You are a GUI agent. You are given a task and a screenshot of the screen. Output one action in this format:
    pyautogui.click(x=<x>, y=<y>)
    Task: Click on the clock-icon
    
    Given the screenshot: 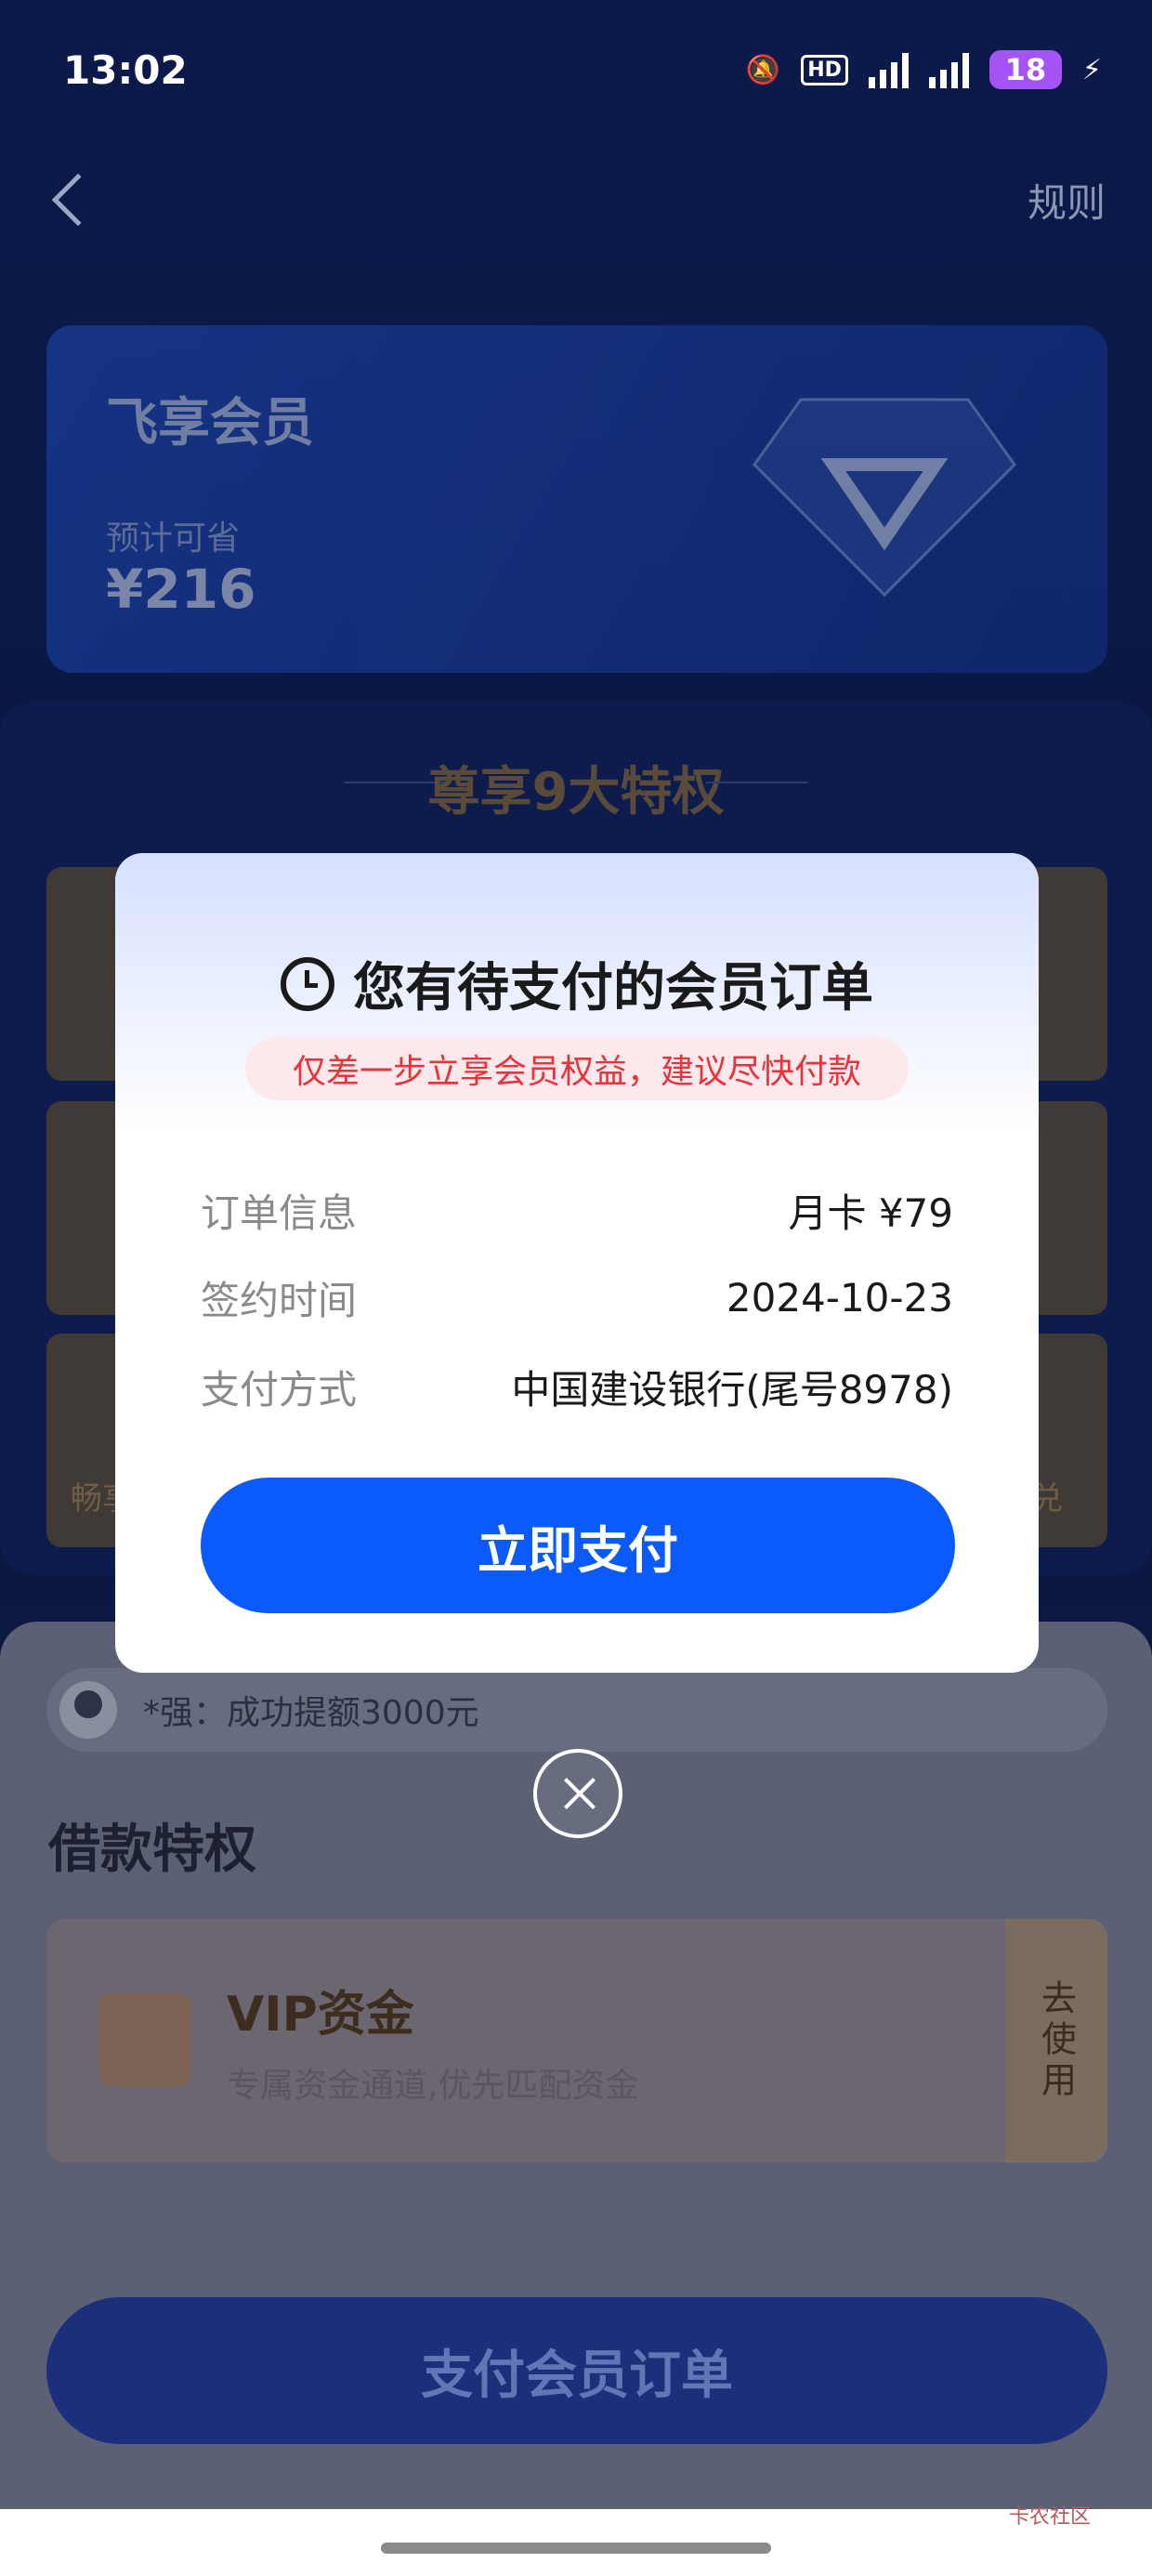 What is the action you would take?
    pyautogui.click(x=307, y=983)
    